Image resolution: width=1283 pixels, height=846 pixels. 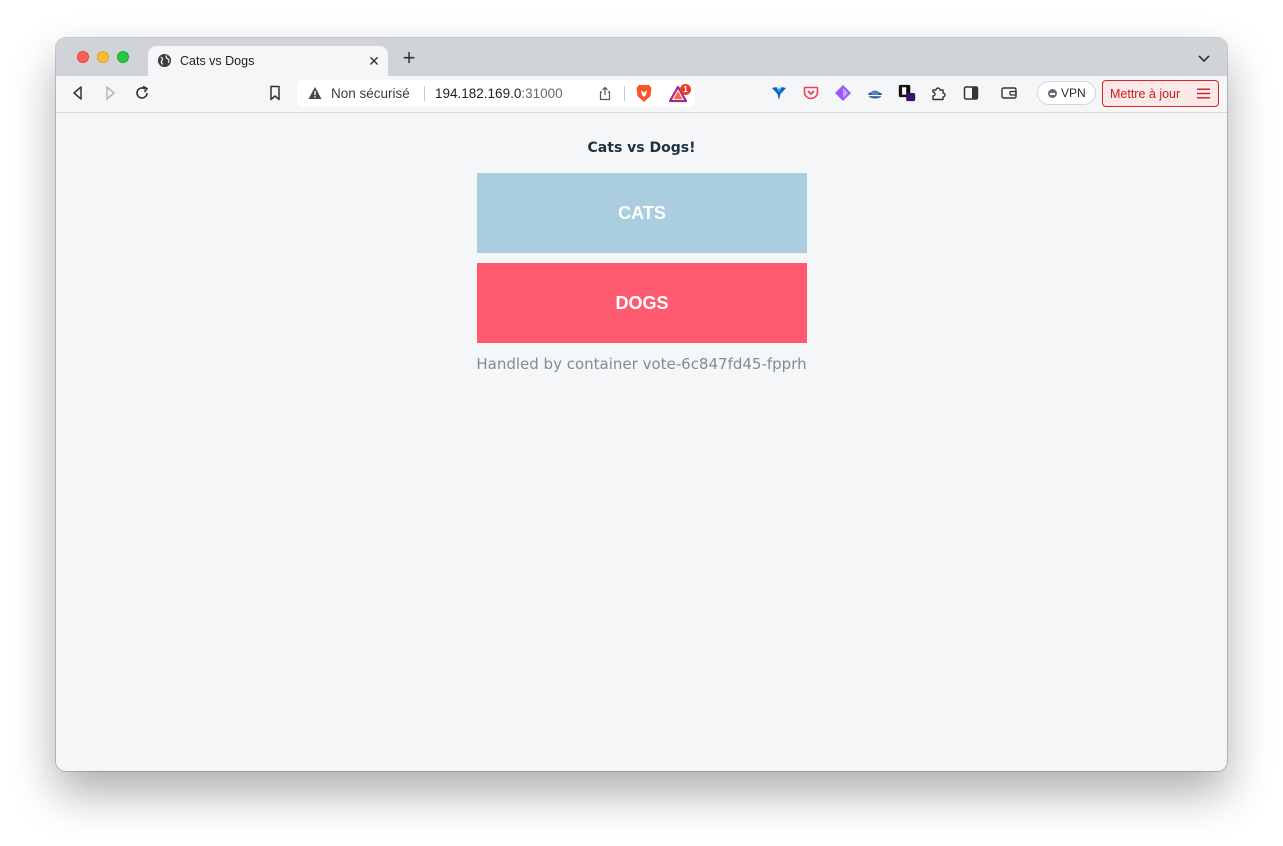 What do you see at coordinates (370, 93) in the screenshot?
I see `security-status: Non sécurisé` at bounding box center [370, 93].